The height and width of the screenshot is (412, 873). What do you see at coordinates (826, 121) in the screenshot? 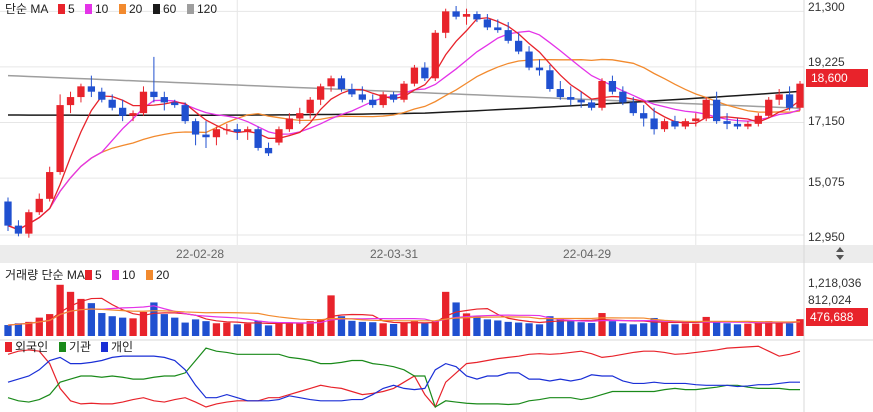
I see `price-tick-2: 17,150` at bounding box center [826, 121].